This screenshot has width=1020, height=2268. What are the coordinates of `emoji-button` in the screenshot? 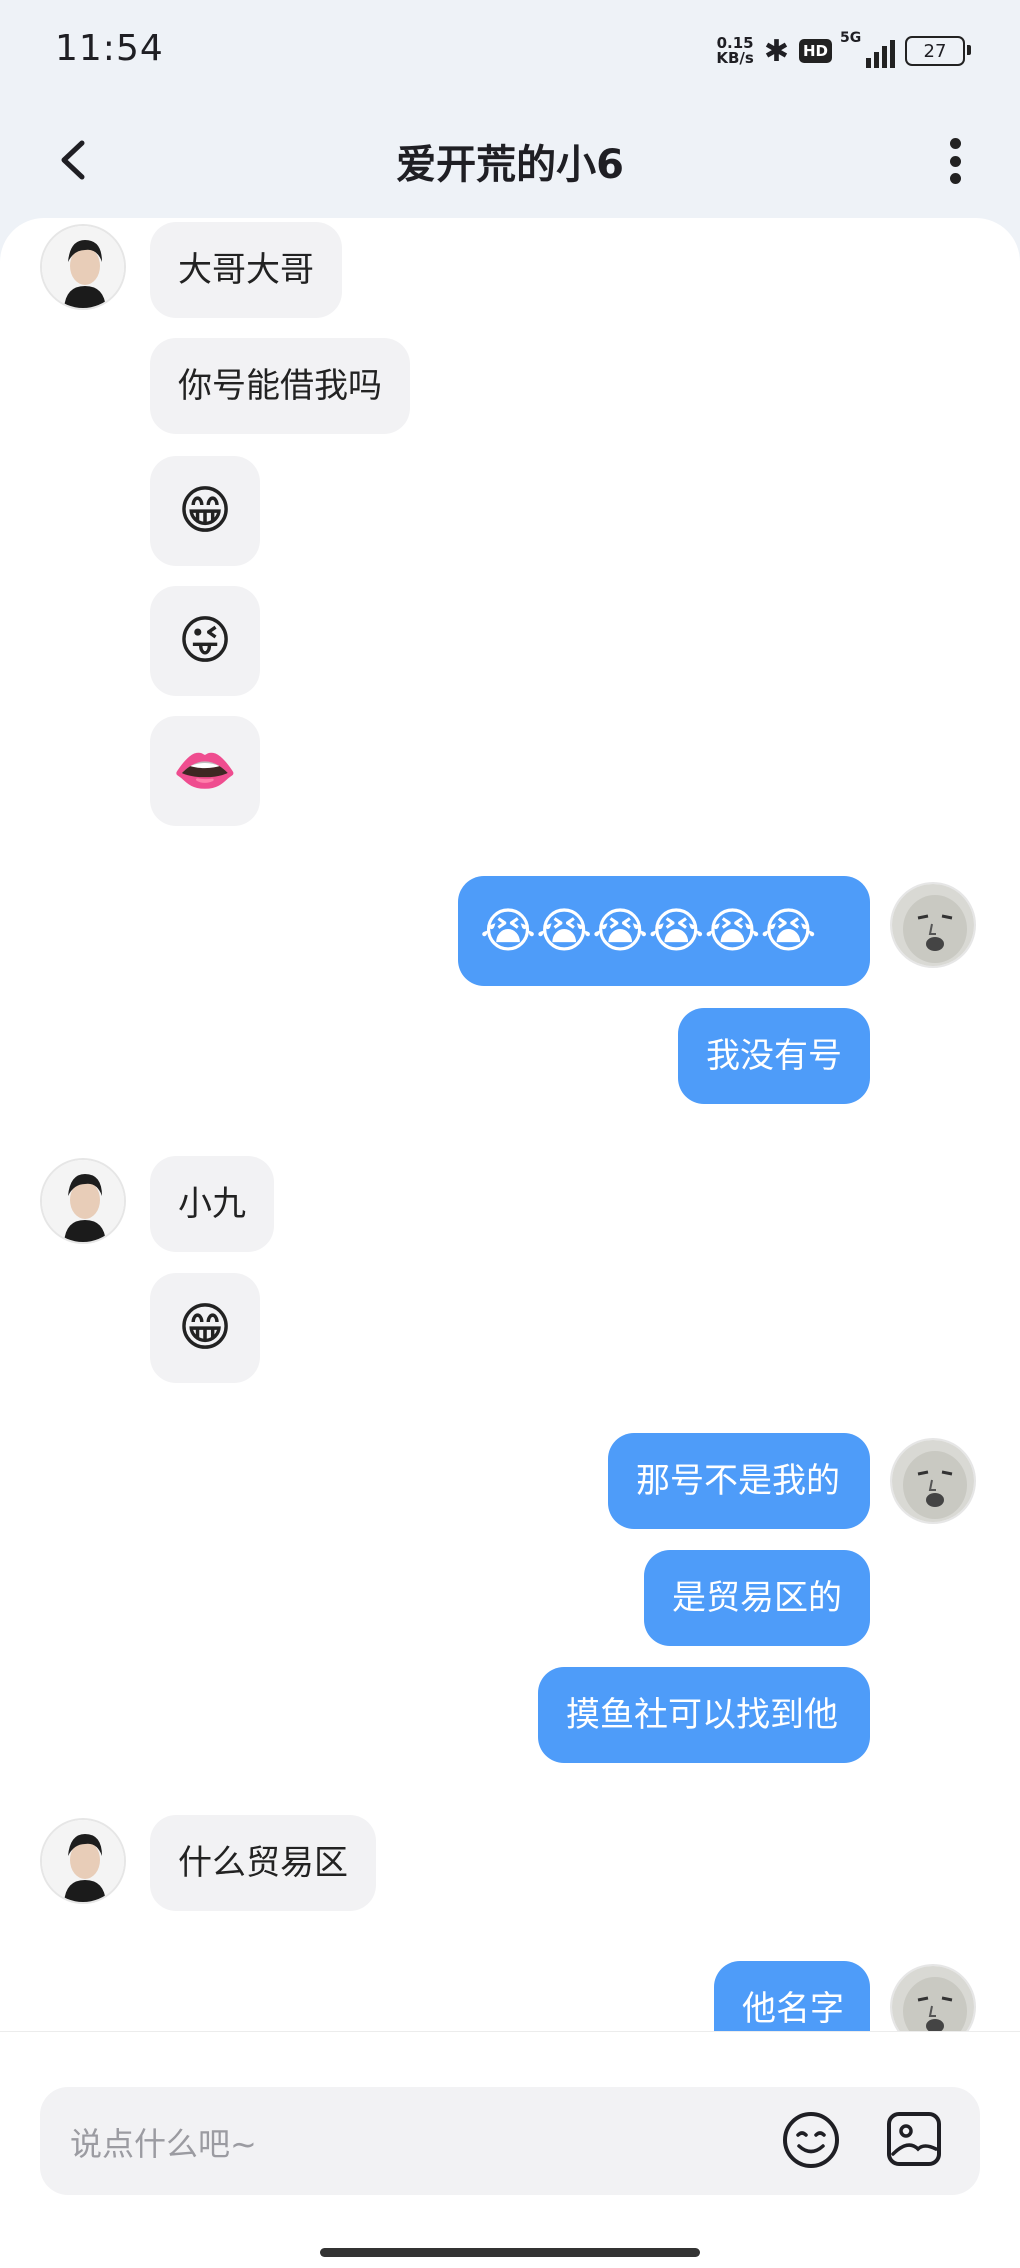 It's located at (811, 2140).